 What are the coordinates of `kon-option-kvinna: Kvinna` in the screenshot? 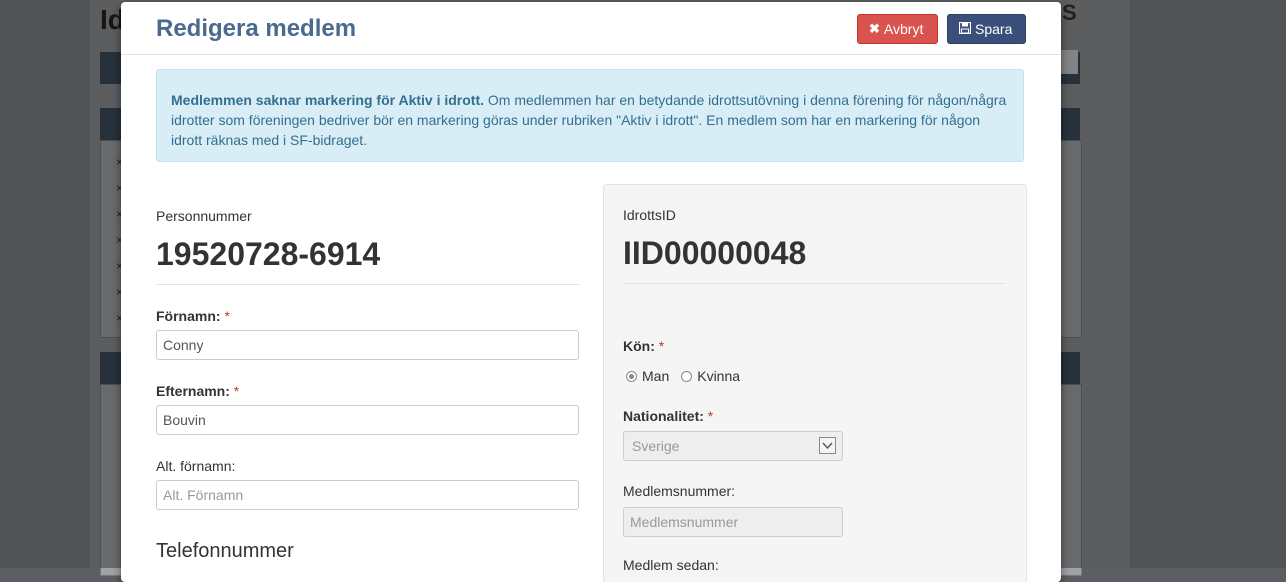 It's located at (710, 376).